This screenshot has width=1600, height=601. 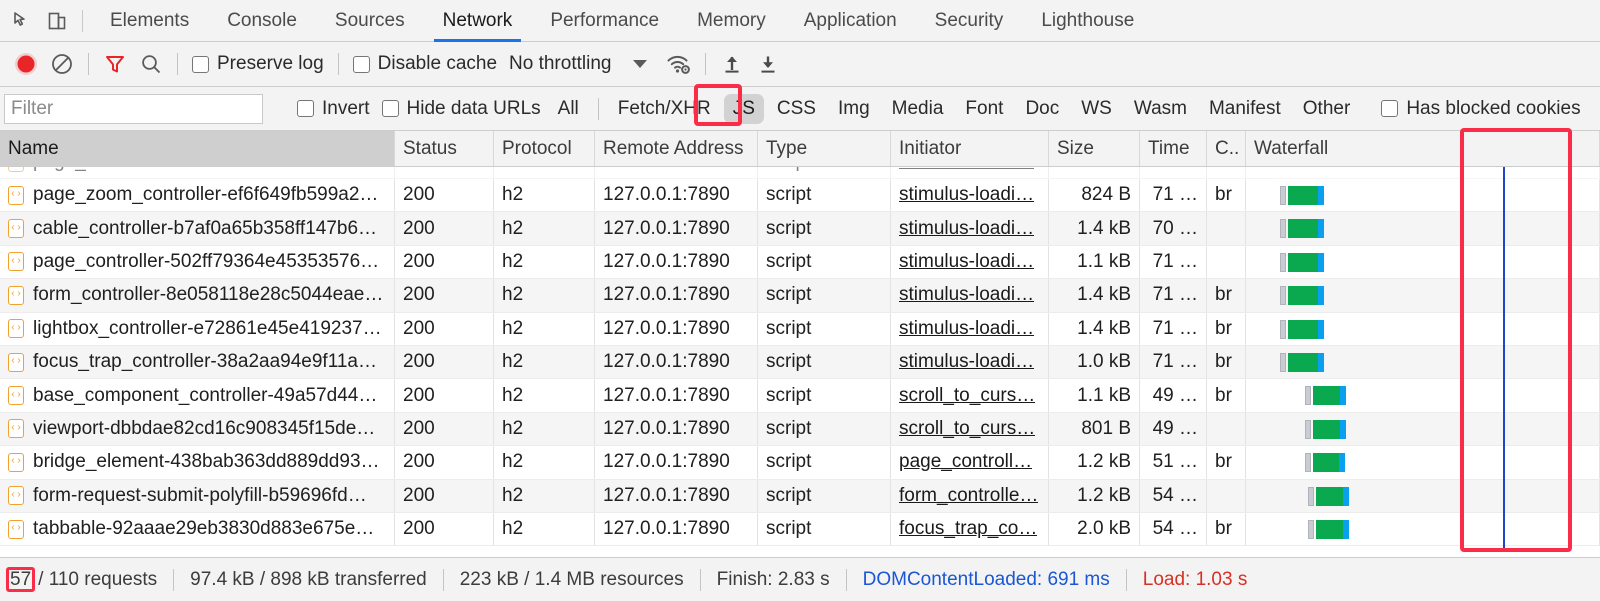 I want to click on resource-filter-all: All, so click(x=568, y=109).